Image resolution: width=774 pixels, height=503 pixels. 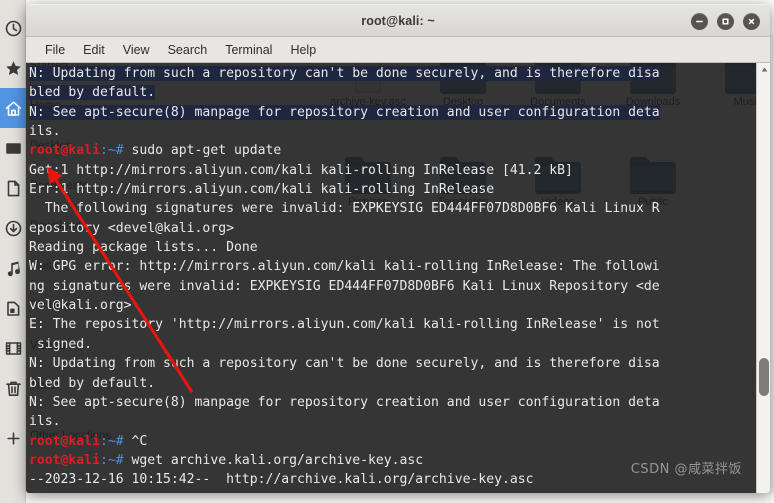 I want to click on terminal-output: vel@kali.org>, so click(x=80, y=306).